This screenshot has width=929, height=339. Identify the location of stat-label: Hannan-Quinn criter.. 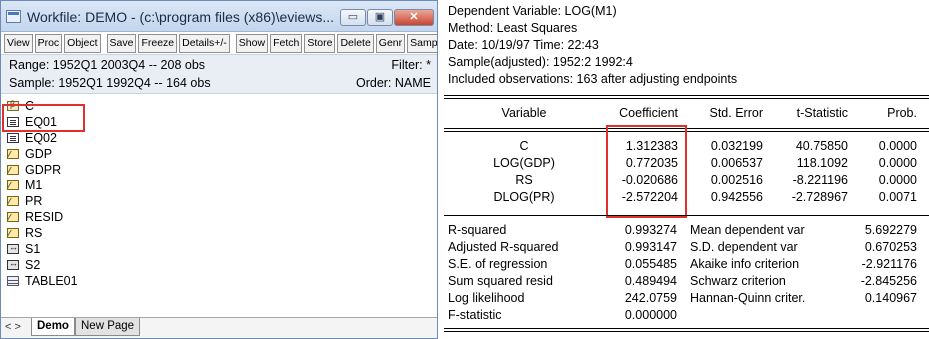
(748, 298).